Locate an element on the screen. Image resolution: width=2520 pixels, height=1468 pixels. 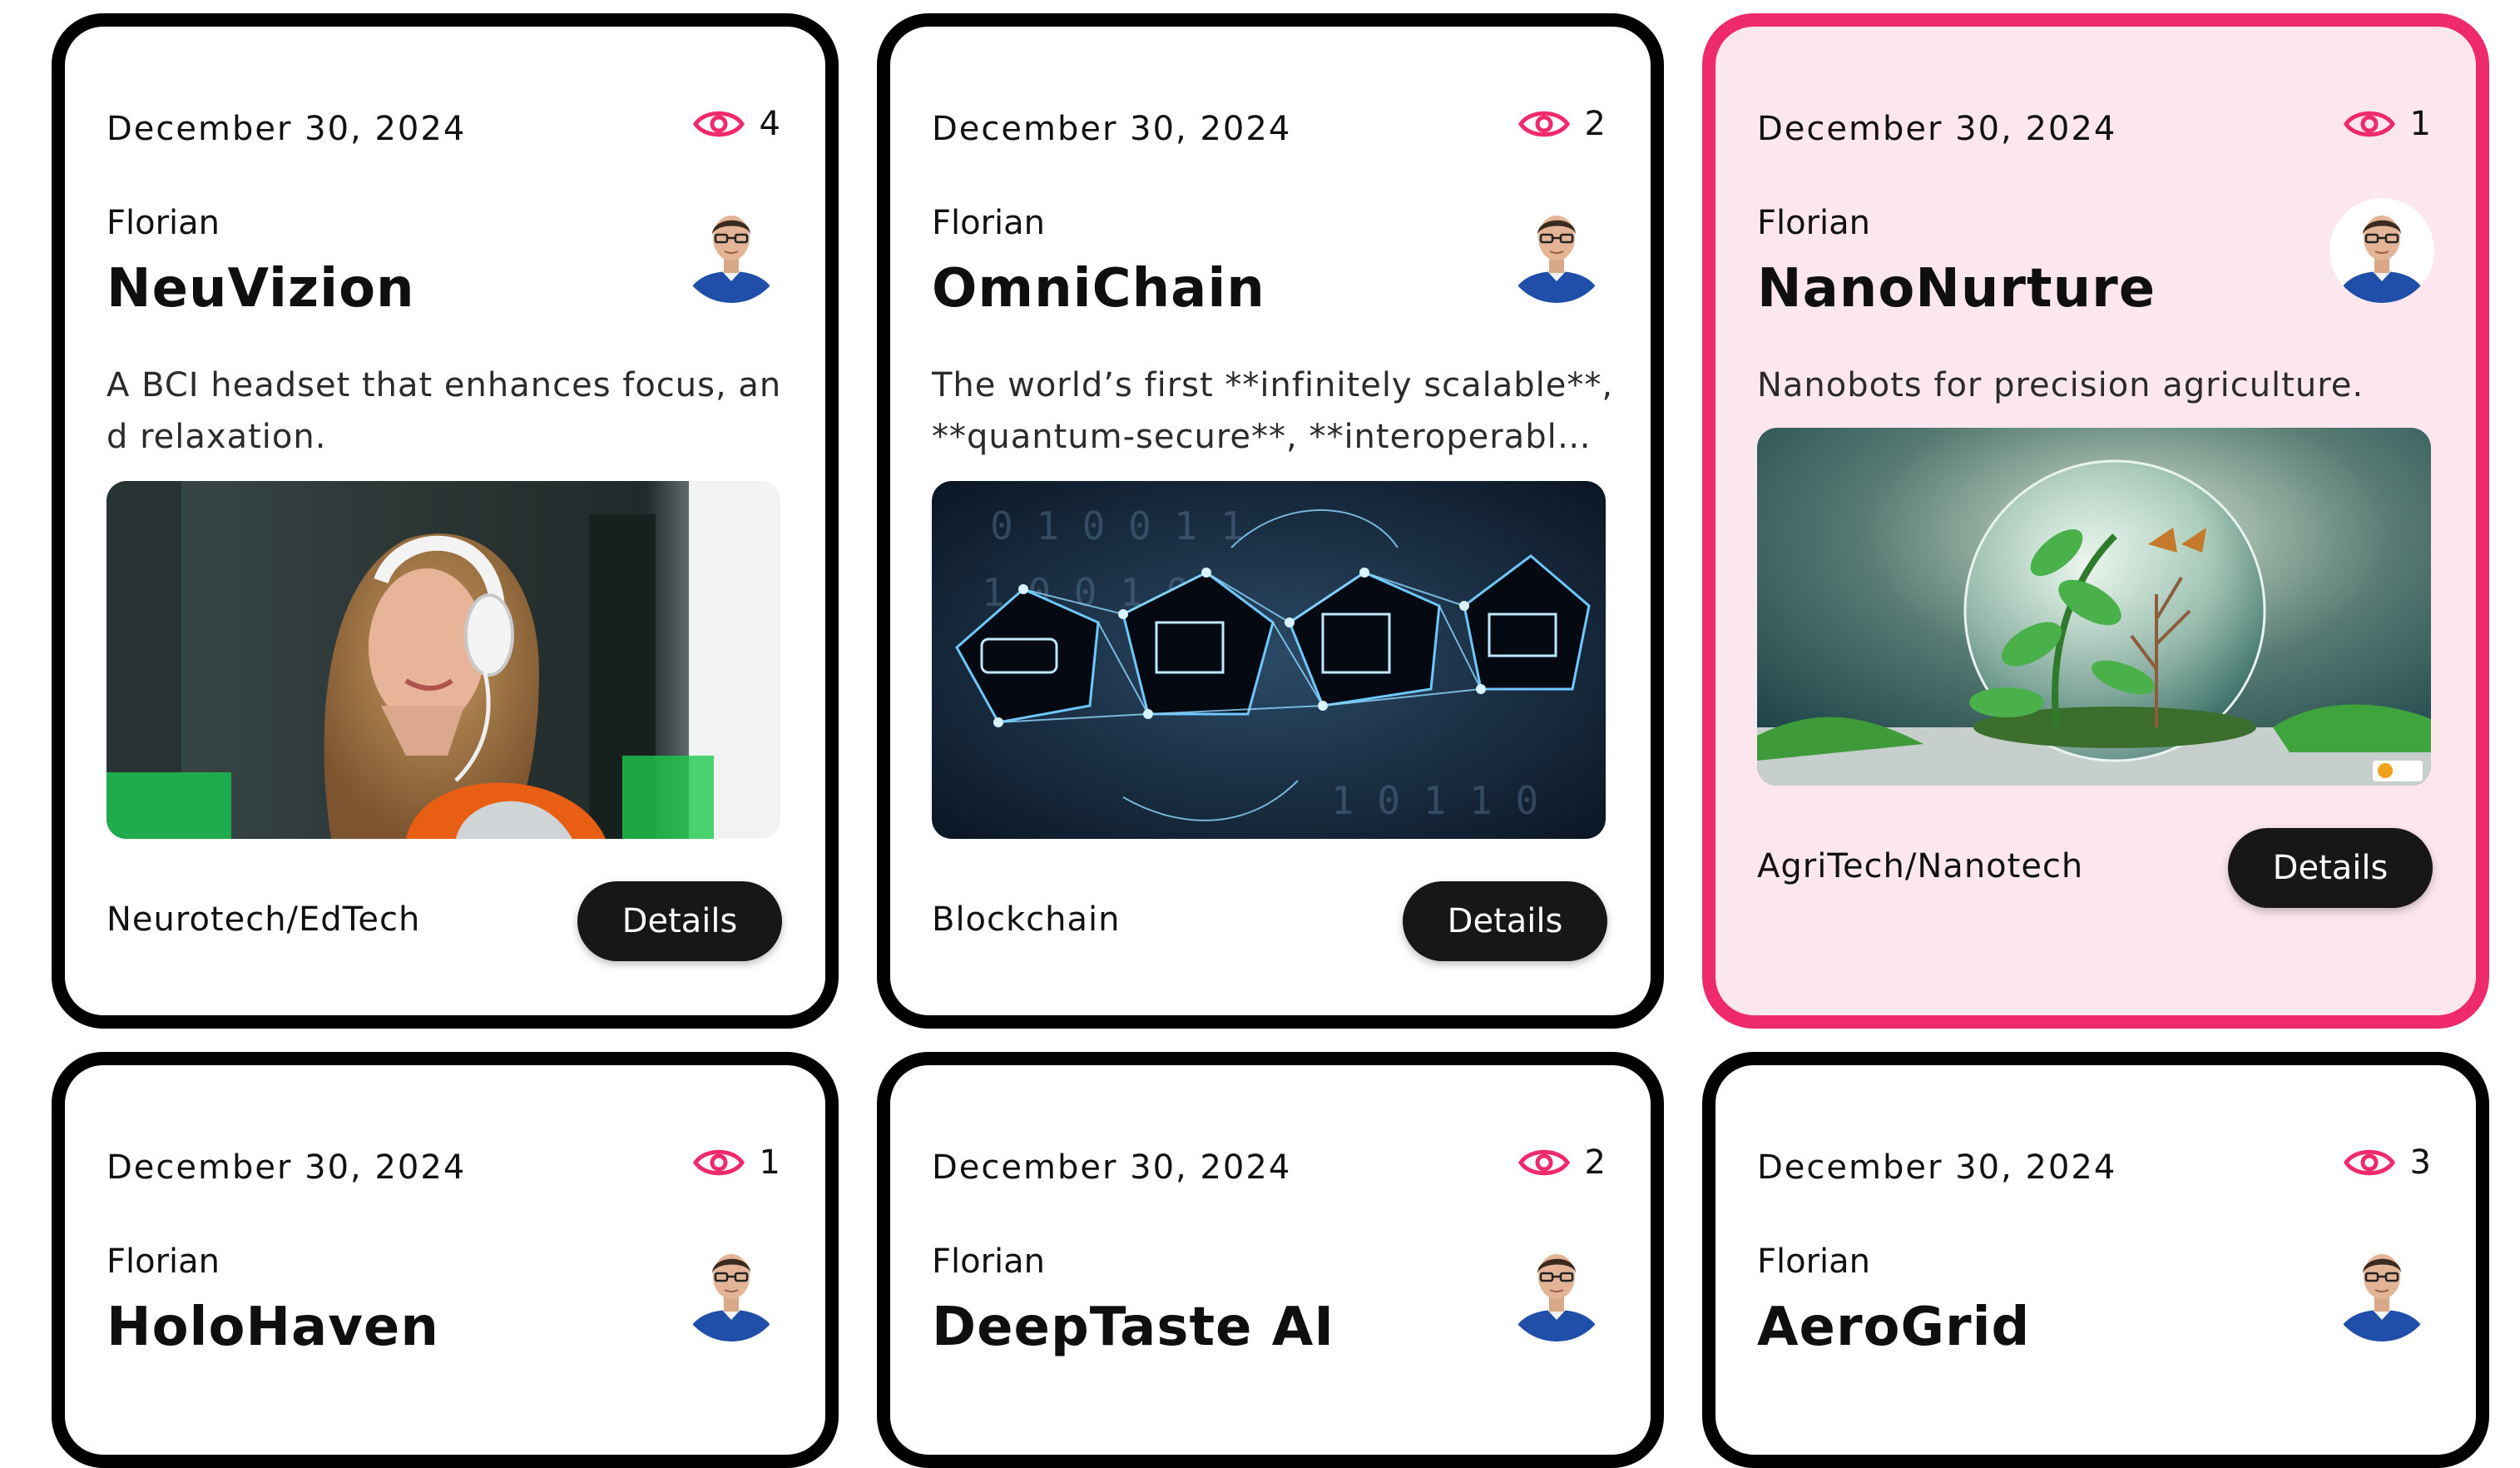
card-description: Nanobots for precision agriculture. is located at coordinates (2060, 385).